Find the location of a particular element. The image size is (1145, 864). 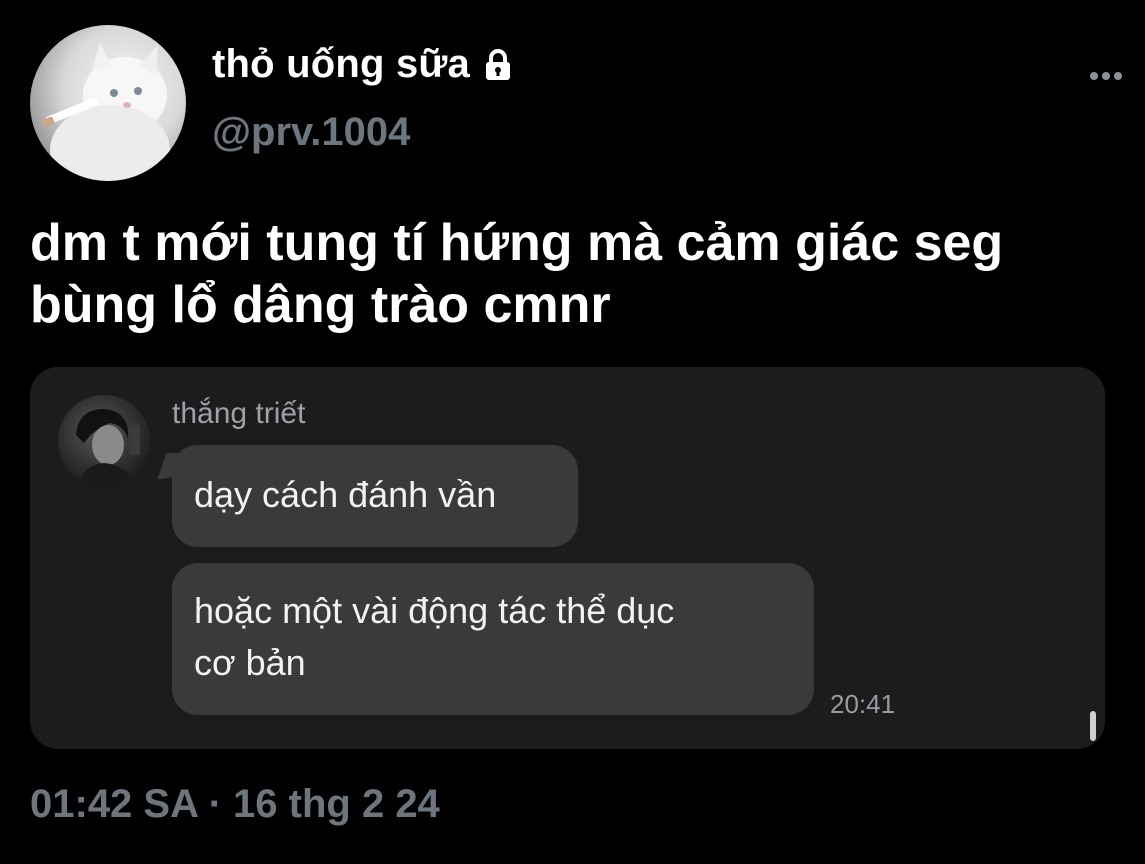

person-avatar-icon is located at coordinates (108, 448).